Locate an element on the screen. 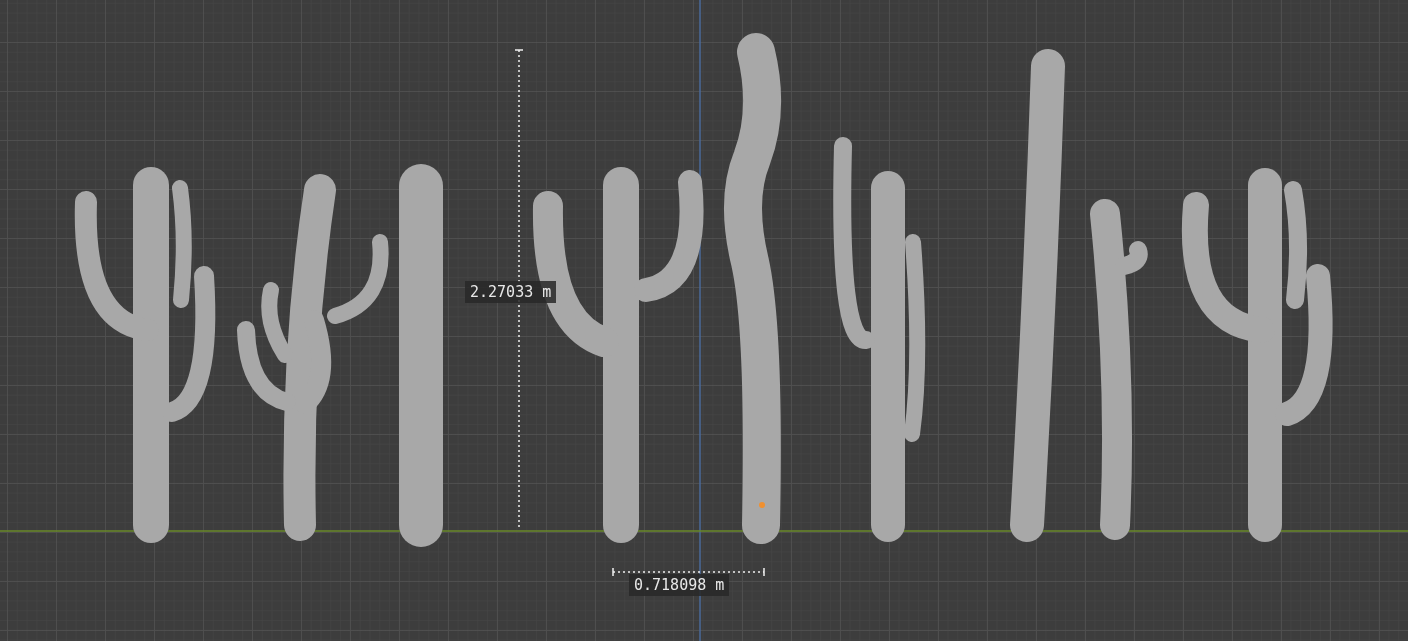 The image size is (1408, 641). measurement-label: 0.718098 m is located at coordinates (679, 585).